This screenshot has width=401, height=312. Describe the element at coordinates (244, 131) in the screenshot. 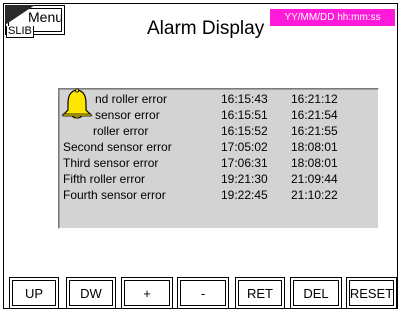

I see `alarm-time-occurred: 16:15:52` at that location.